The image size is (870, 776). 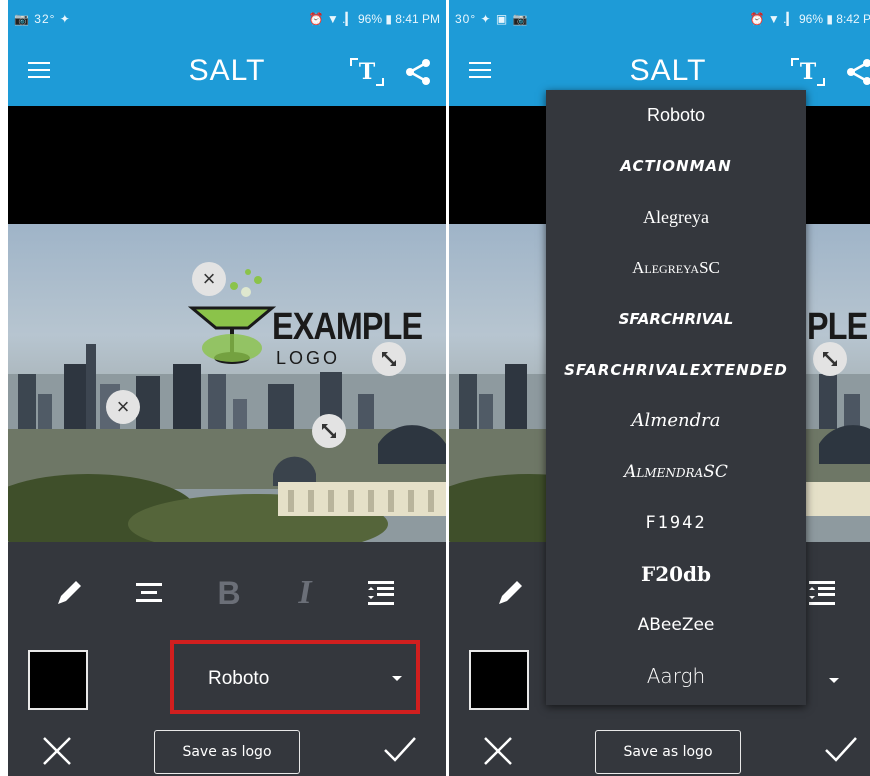 I want to click on font-option-alegreyasc: AlegreyaSC, so click(x=676, y=268).